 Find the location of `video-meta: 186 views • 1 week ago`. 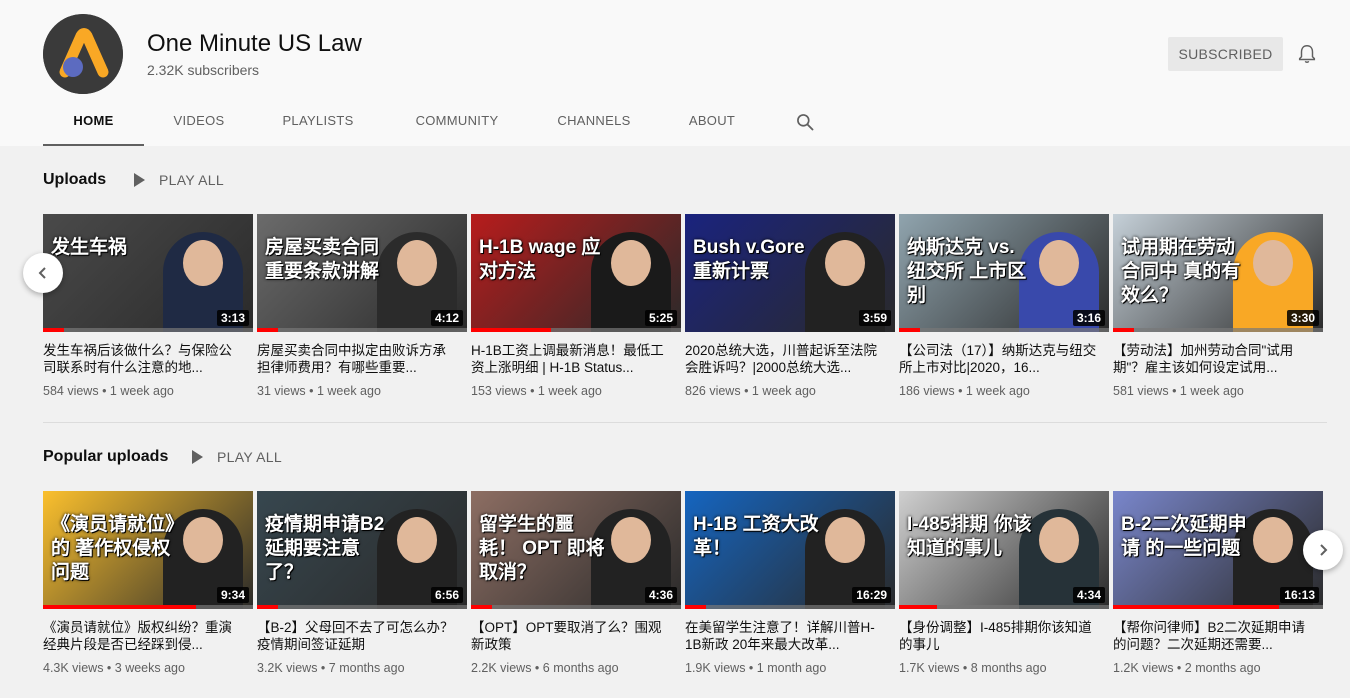

video-meta: 186 views • 1 week ago is located at coordinates (1004, 391).